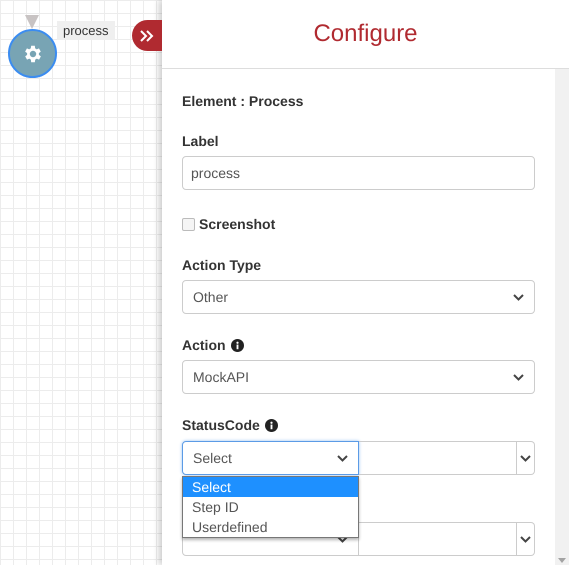  What do you see at coordinates (204, 345) in the screenshot?
I see `field-label: Action` at bounding box center [204, 345].